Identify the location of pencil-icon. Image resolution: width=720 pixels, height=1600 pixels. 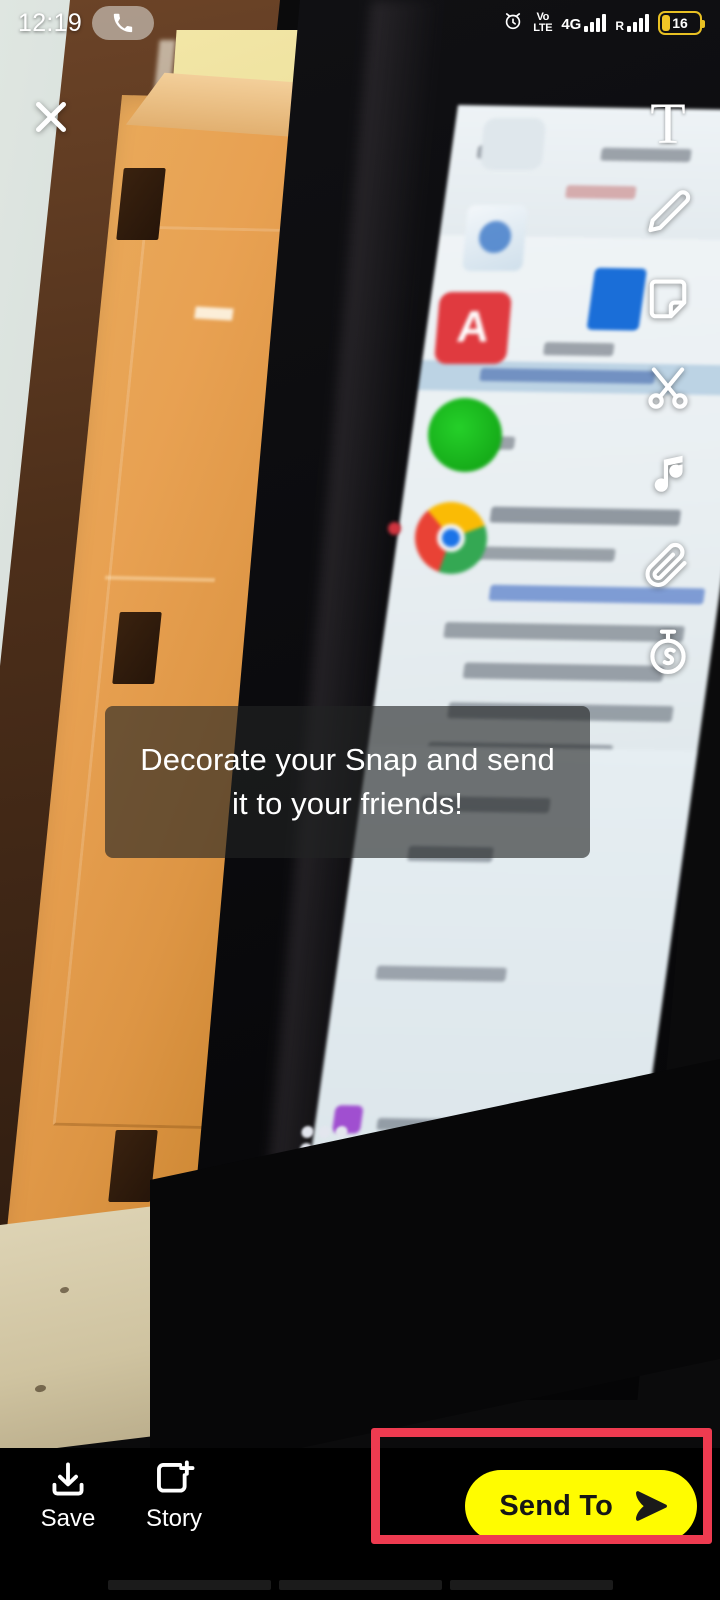
(669, 211).